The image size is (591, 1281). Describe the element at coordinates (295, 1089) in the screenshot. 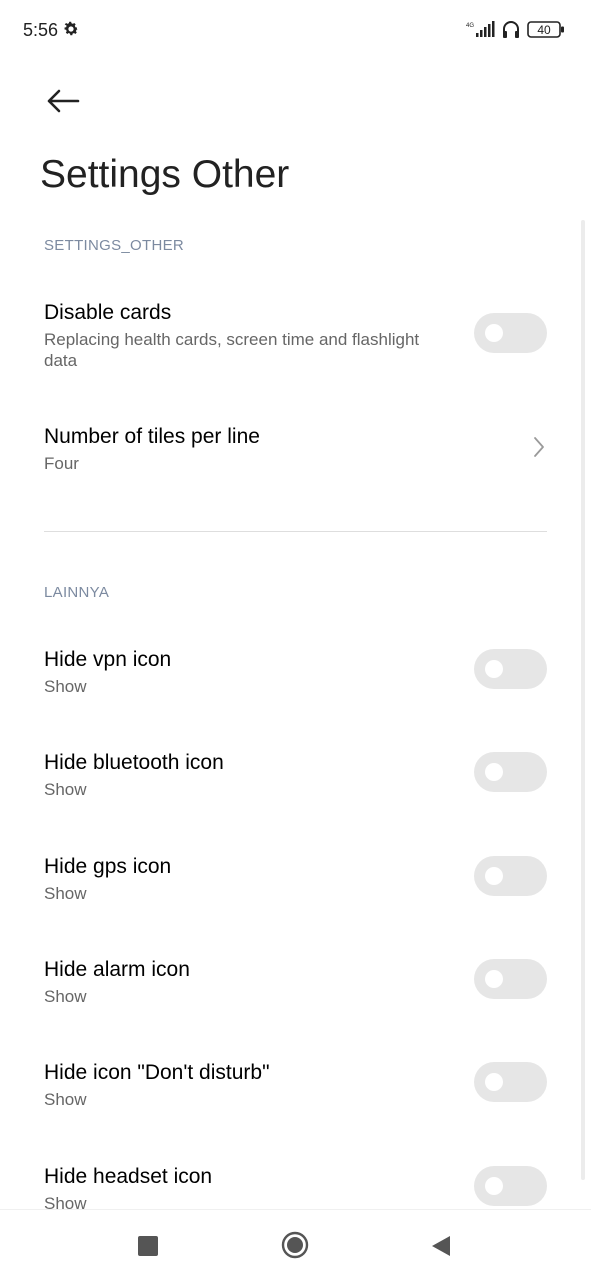

I see `setting-hide-dont-disturb-icon: Hide icon "Don't disturb" Show` at that location.